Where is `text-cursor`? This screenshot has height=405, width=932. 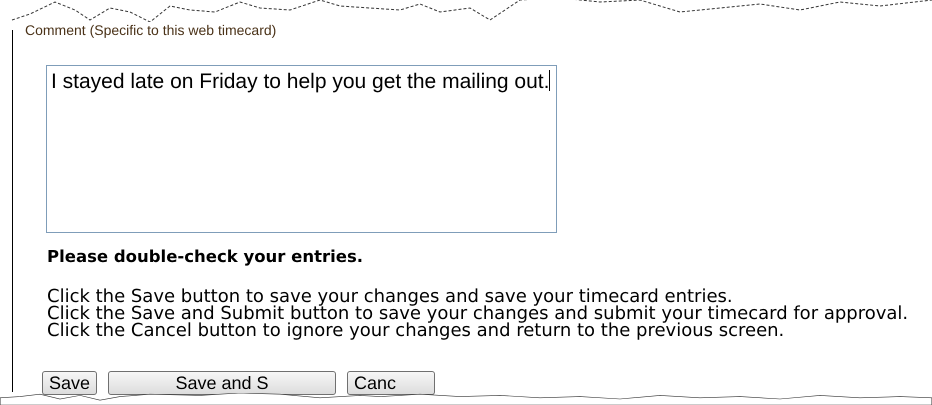 text-cursor is located at coordinates (549, 80).